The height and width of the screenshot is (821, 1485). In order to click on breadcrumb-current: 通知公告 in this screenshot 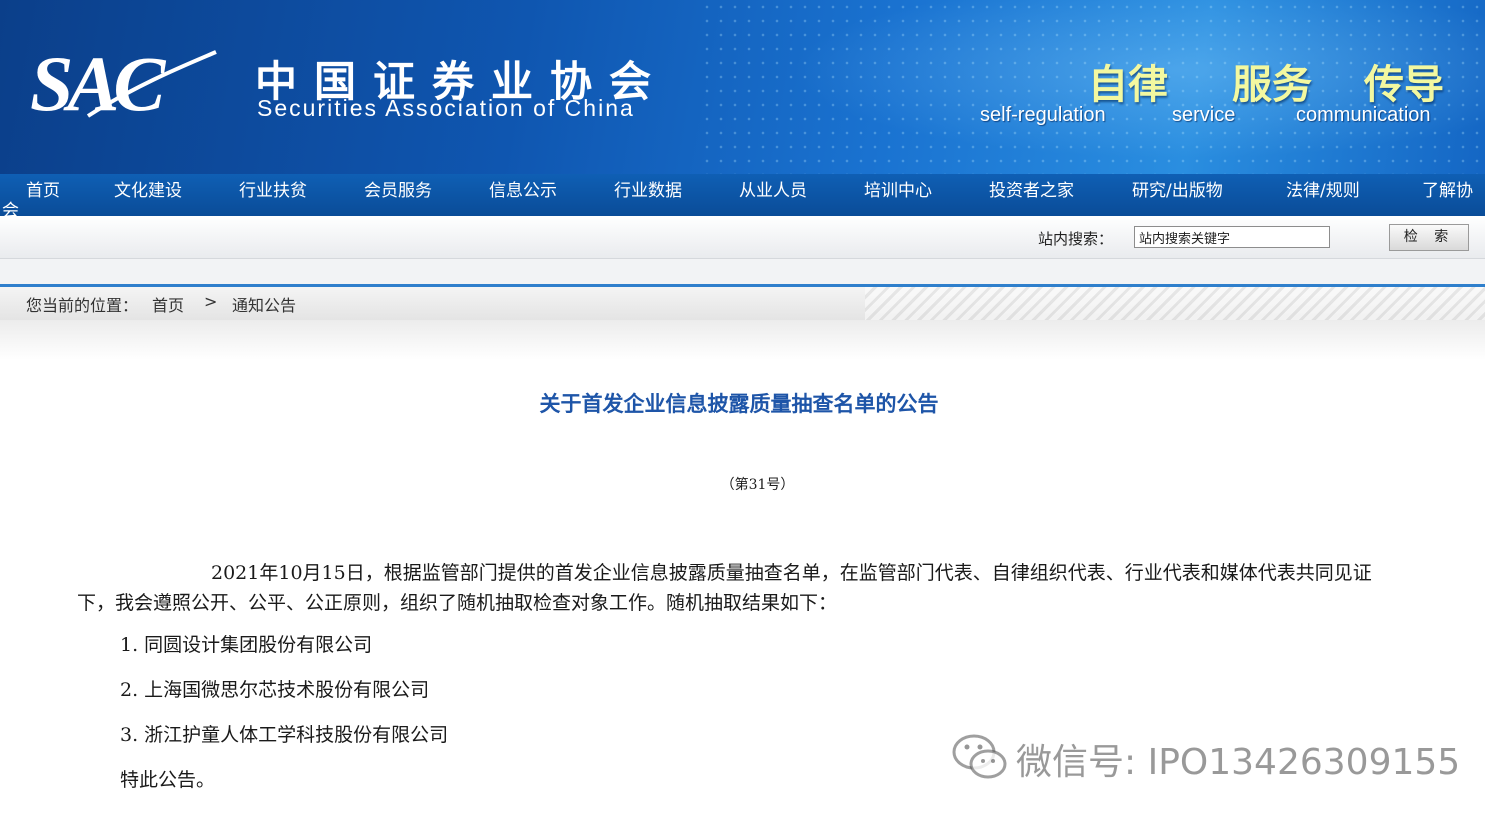, I will do `click(264, 304)`.